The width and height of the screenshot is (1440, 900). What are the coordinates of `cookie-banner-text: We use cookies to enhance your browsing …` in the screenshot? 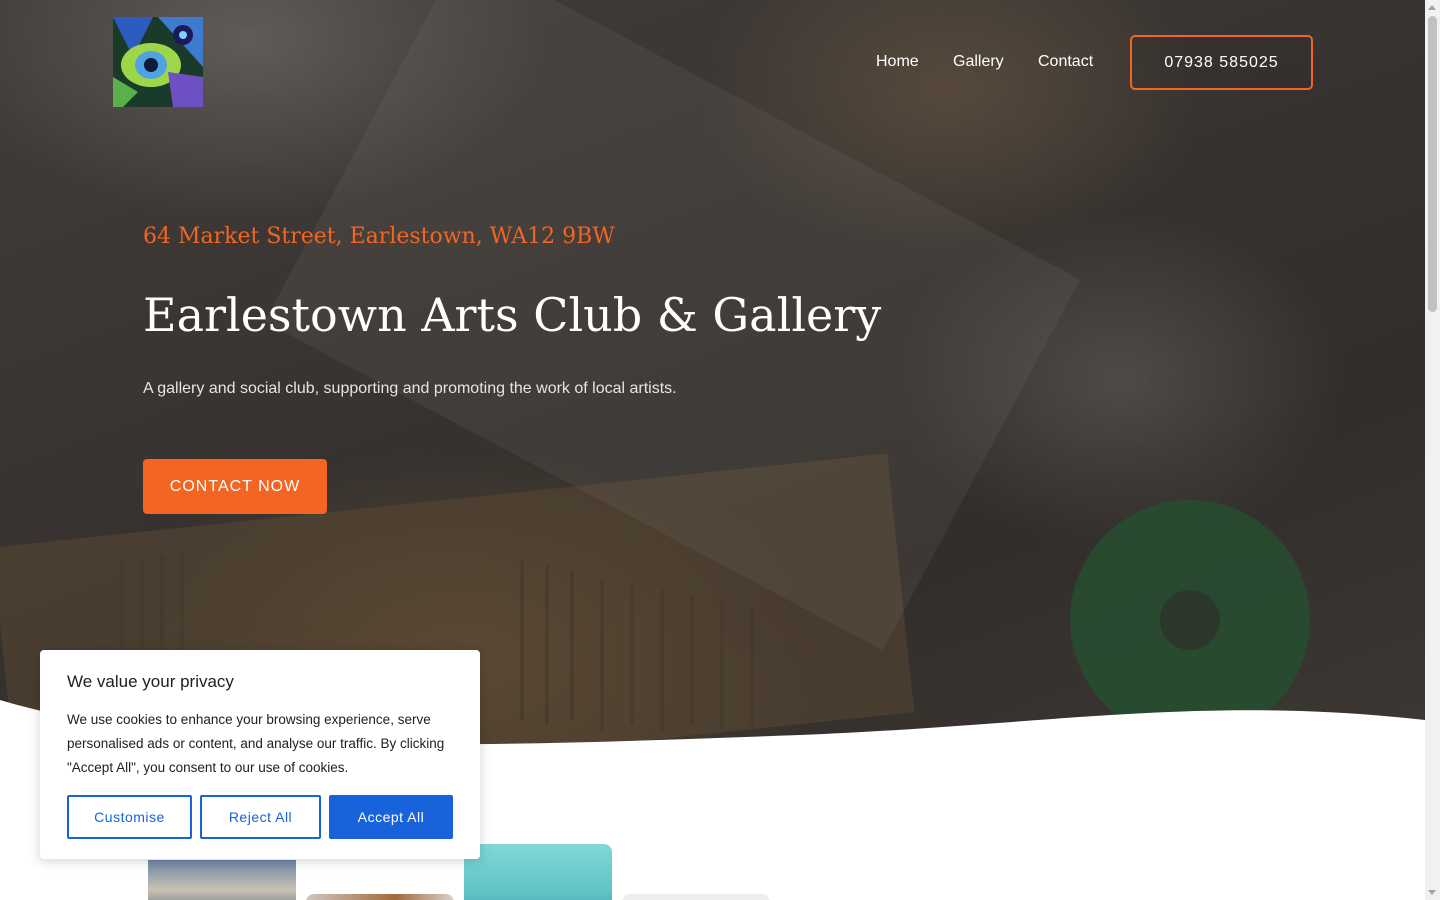 It's located at (256, 743).